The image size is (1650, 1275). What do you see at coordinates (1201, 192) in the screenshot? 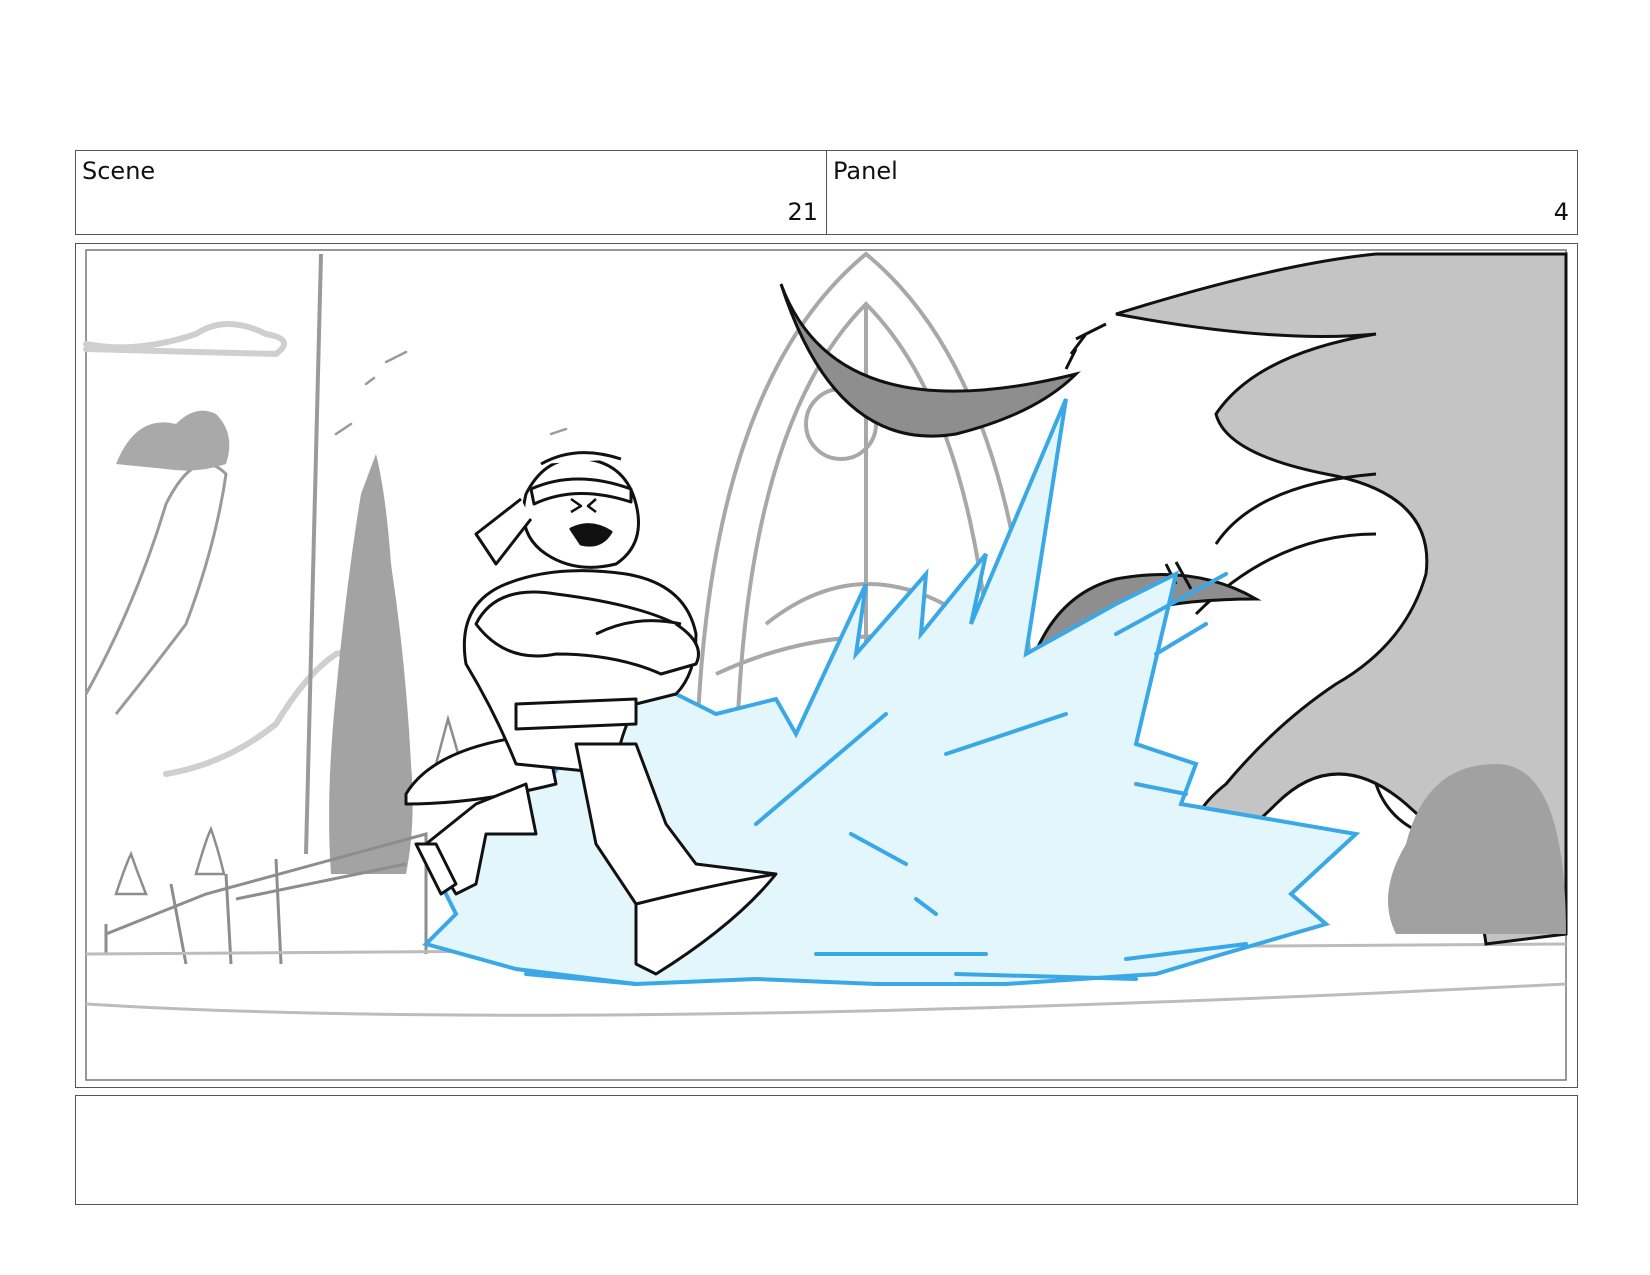
I see `panel-cell: Panel 4` at bounding box center [1201, 192].